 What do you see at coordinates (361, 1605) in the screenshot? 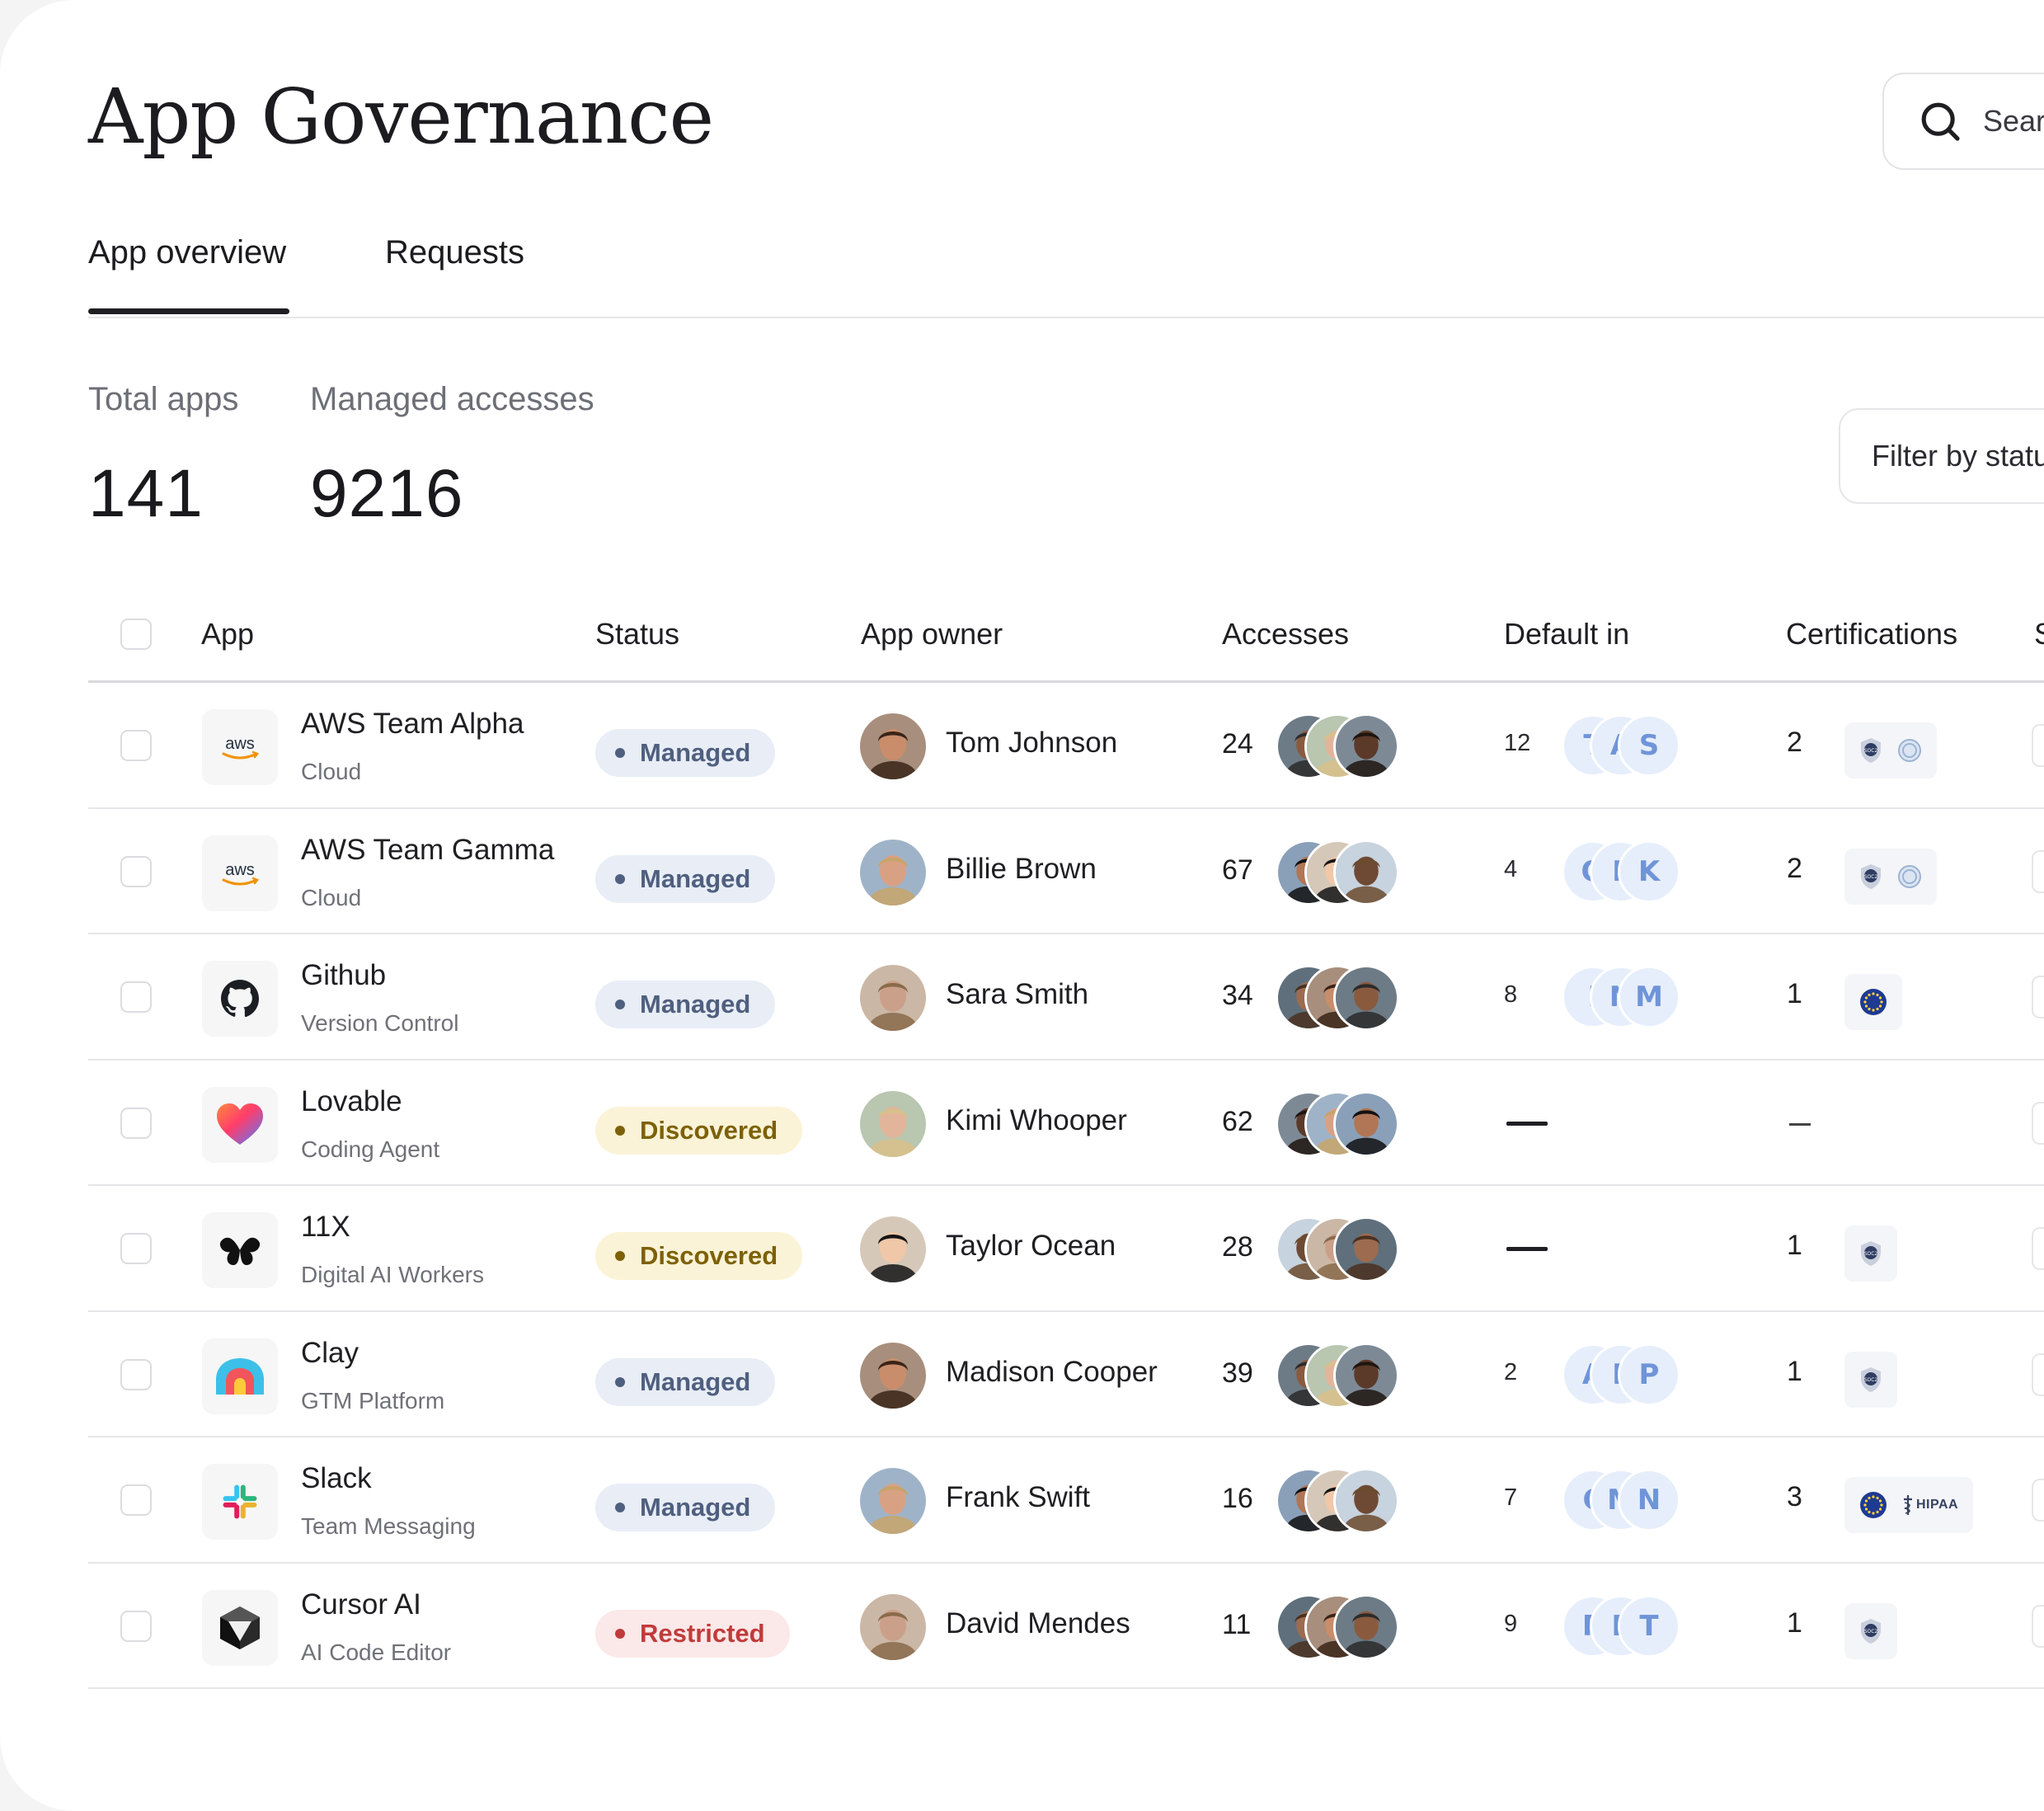
I see `app-name: Cursor AI` at bounding box center [361, 1605].